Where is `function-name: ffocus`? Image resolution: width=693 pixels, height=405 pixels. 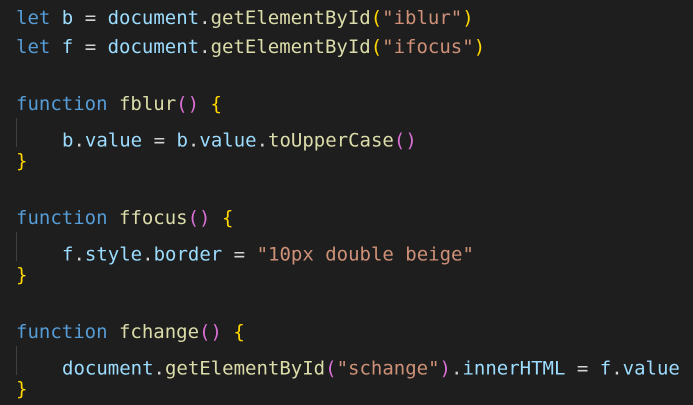 function-name: ffocus is located at coordinates (153, 217).